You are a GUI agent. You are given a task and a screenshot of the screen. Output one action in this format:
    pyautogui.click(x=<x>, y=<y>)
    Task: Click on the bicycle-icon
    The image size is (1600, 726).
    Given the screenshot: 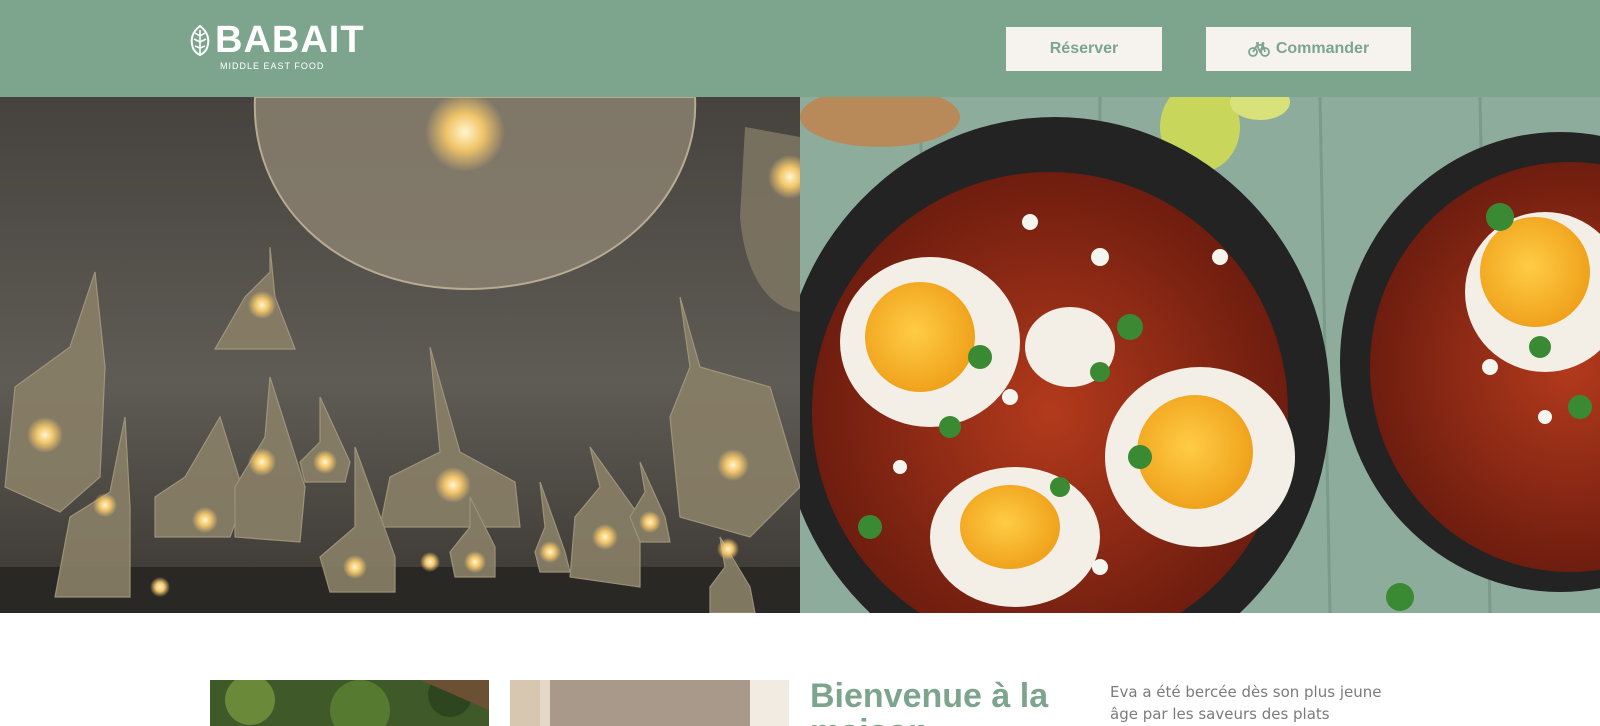 What is the action you would take?
    pyautogui.click(x=1258, y=49)
    